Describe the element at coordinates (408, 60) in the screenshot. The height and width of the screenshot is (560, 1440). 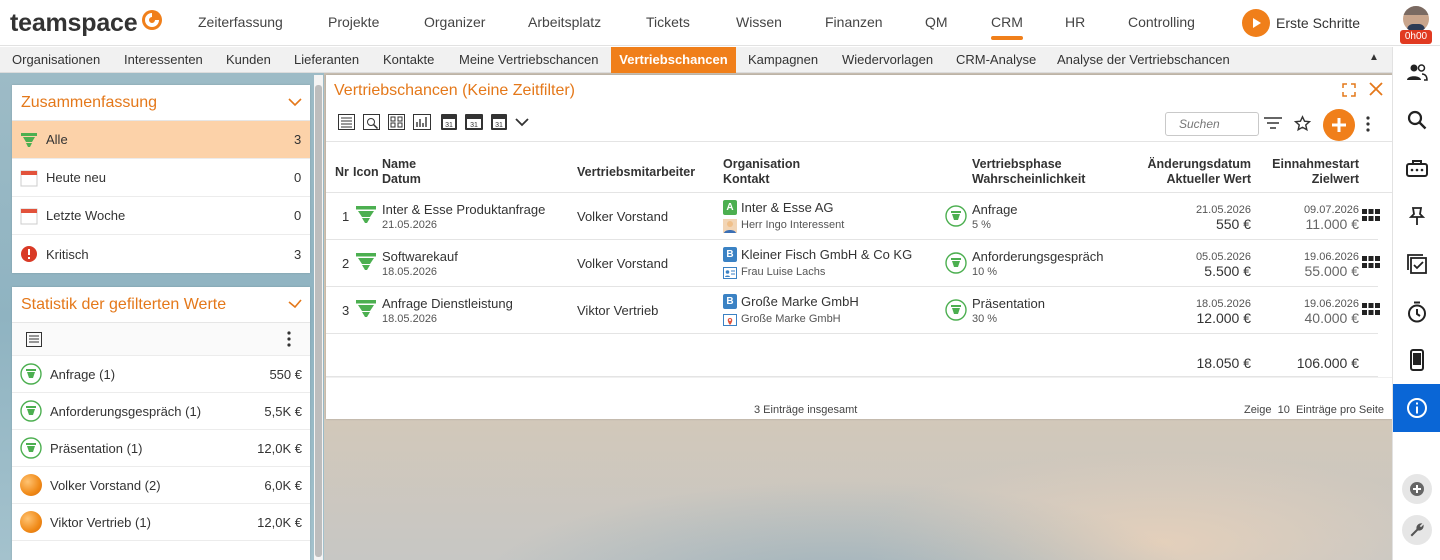
I see `subnav-kontakte: Kontakte` at that location.